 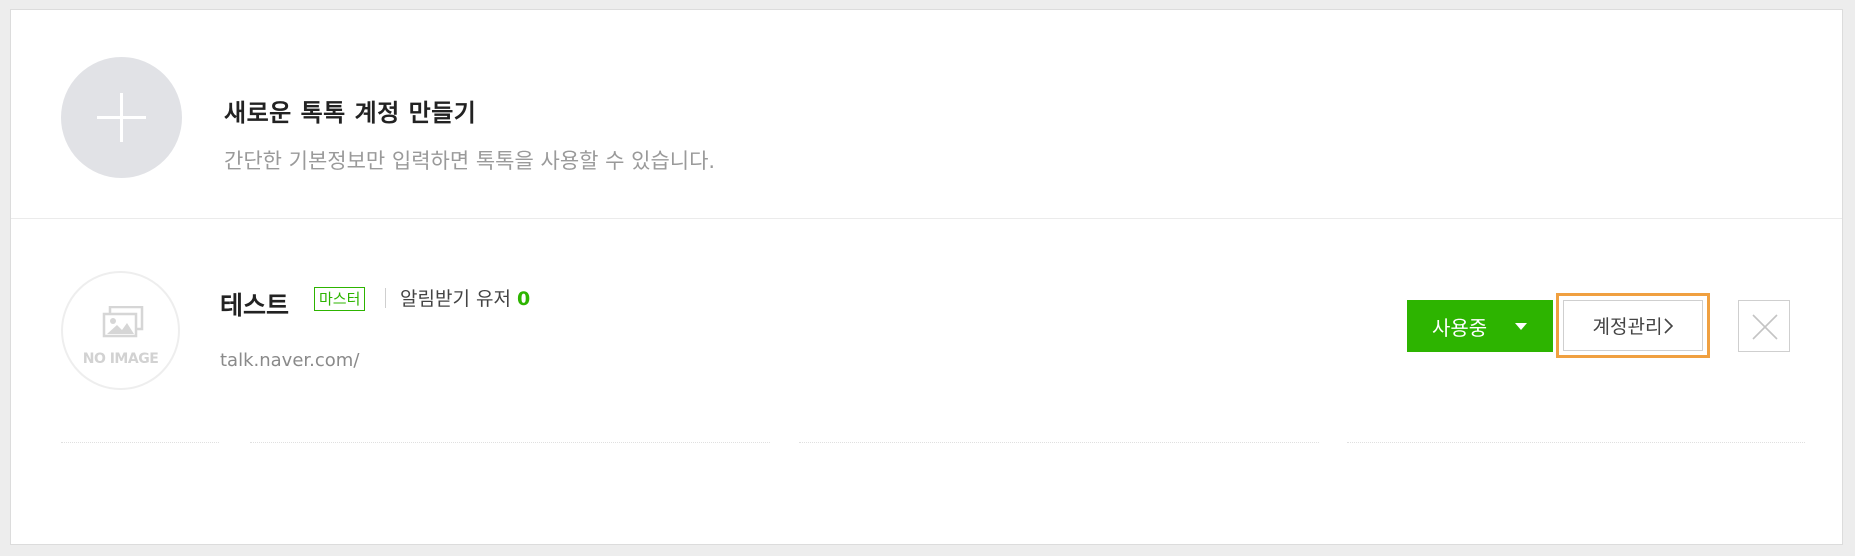 I want to click on create-account-button, so click(x=121, y=117).